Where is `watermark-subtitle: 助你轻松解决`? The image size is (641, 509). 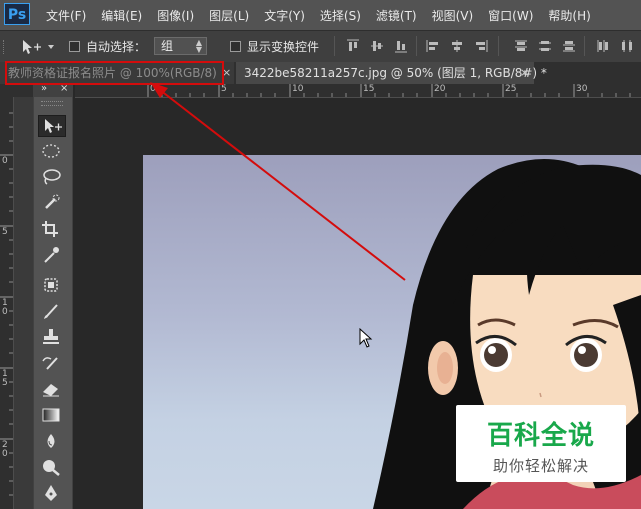
watermark-subtitle: 助你轻松解决 is located at coordinates (540, 466).